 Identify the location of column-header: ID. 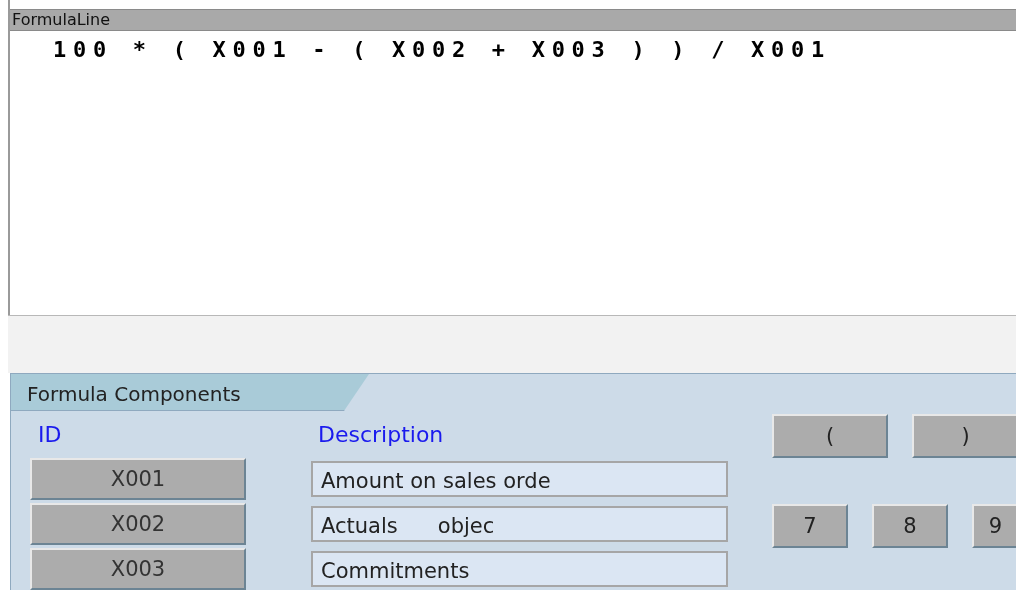
(50, 435).